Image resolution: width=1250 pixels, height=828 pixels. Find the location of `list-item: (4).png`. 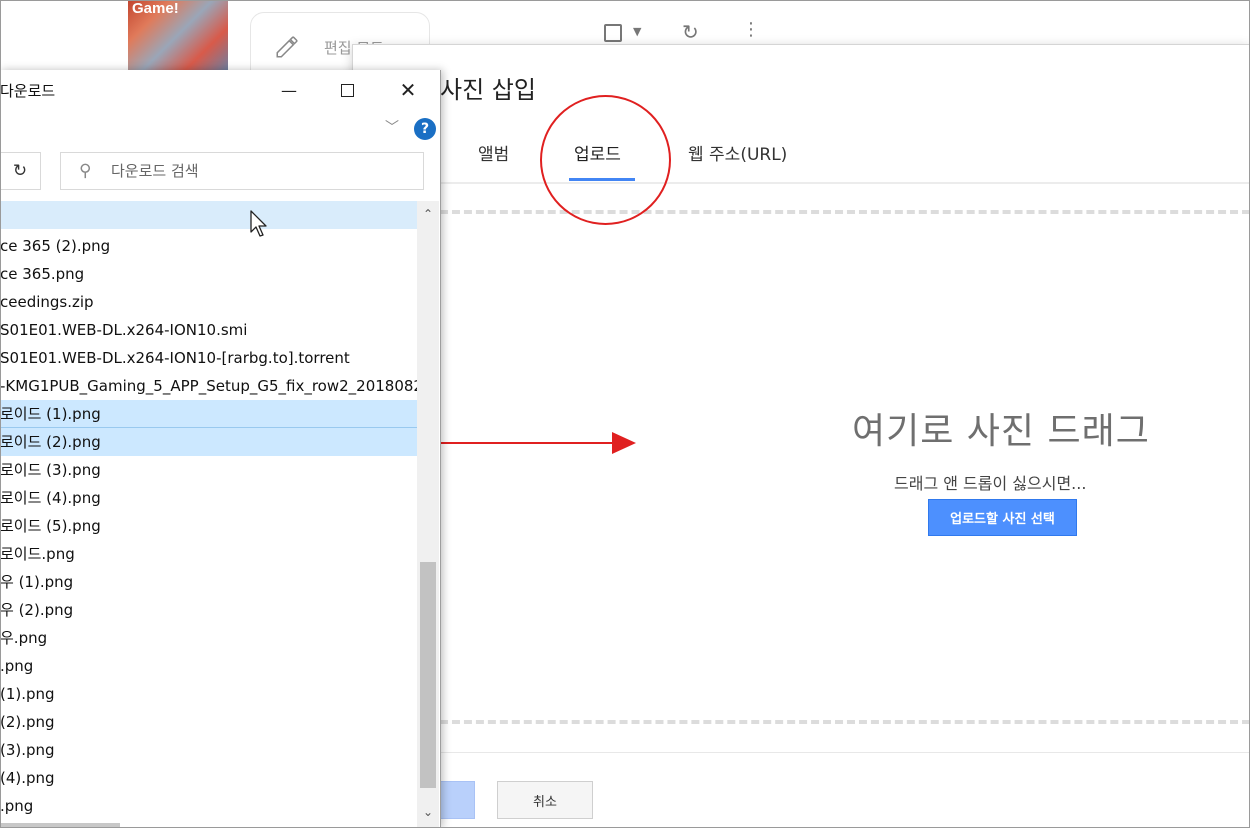

list-item: (4).png is located at coordinates (208, 778).